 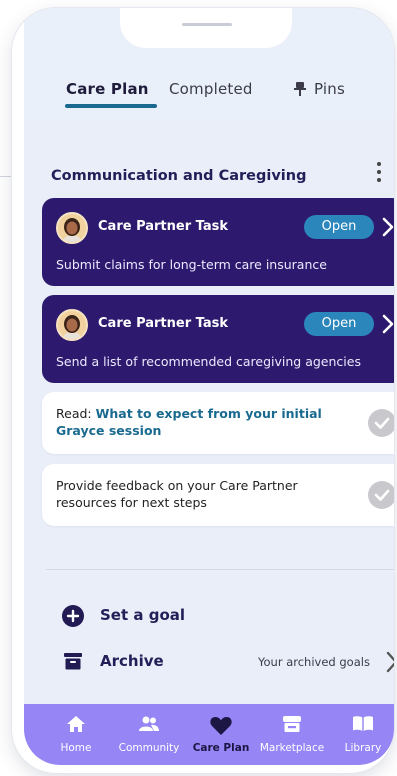 What do you see at coordinates (111, 106) in the screenshot?
I see `active-tab-indicator` at bounding box center [111, 106].